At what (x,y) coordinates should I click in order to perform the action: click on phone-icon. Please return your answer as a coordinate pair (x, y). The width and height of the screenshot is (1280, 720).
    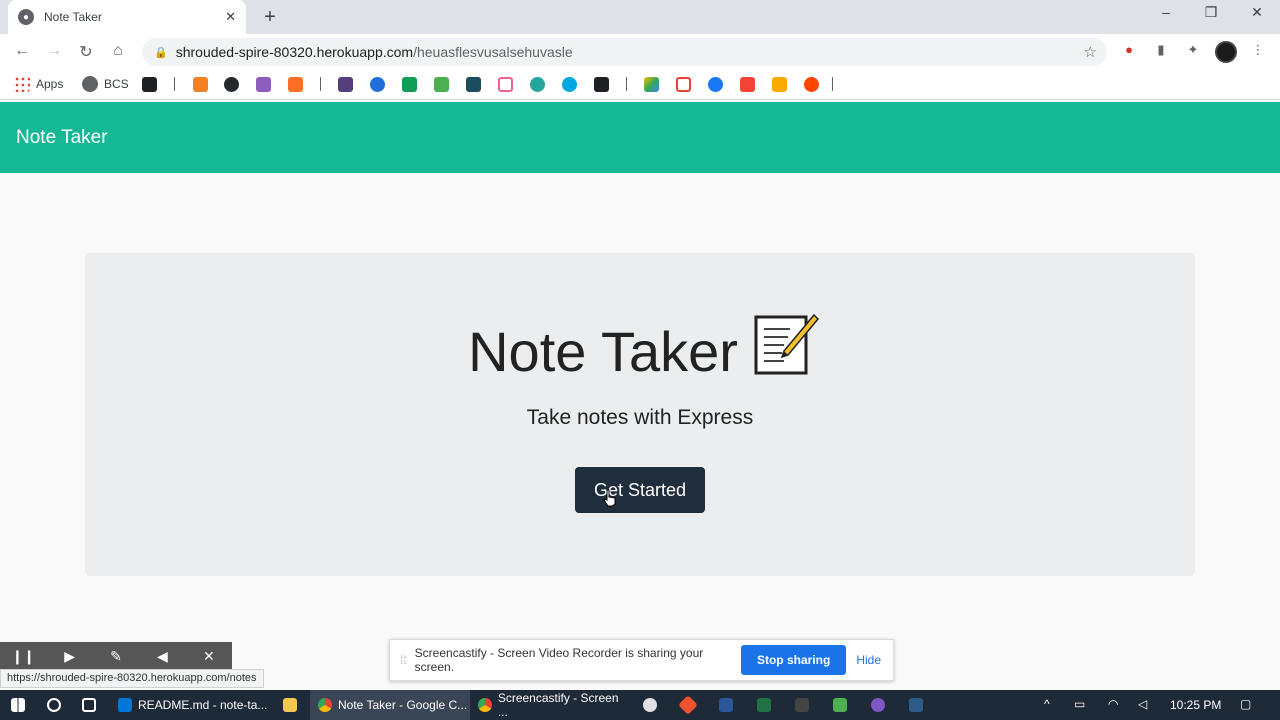
    Looking at the image, I should click on (601, 84).